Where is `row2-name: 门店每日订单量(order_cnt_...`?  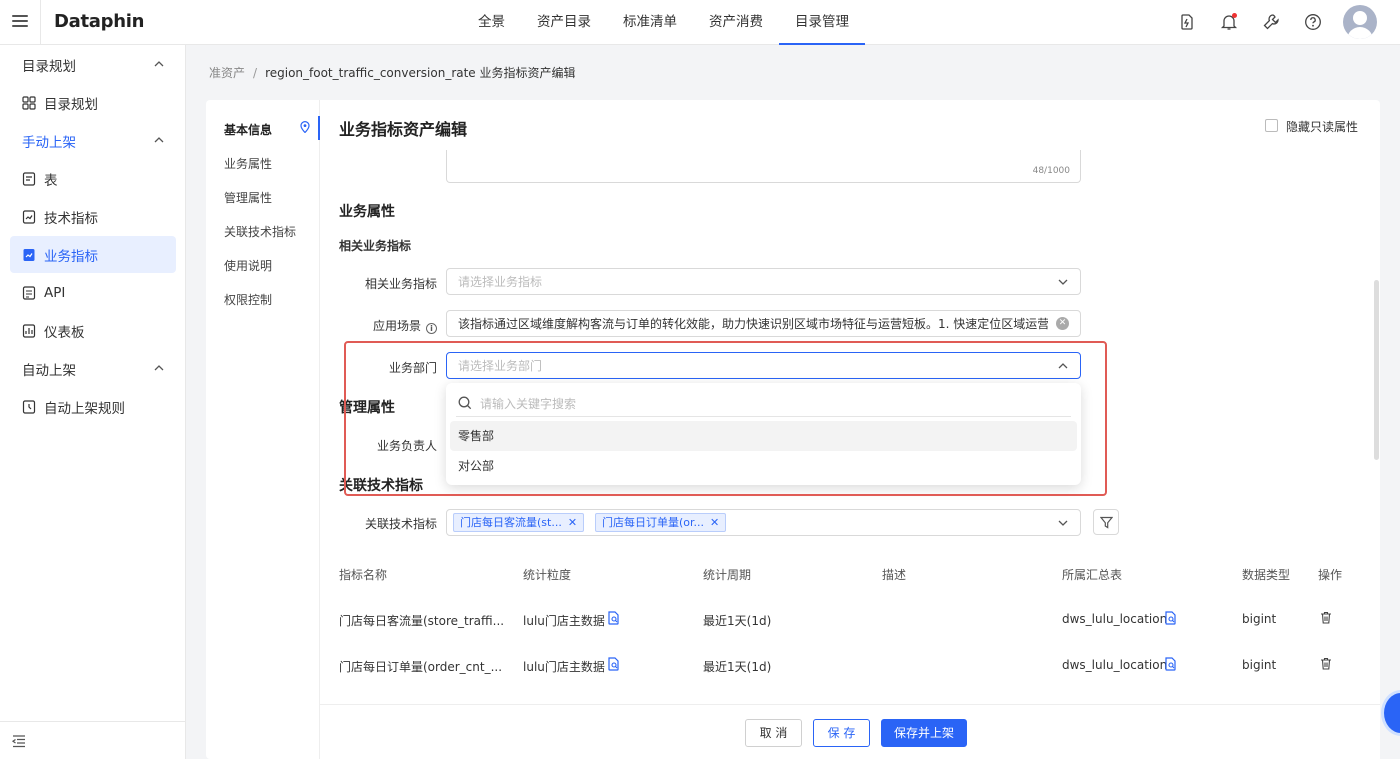 row2-name: 门店每日订单量(order_cnt_... is located at coordinates (420, 666).